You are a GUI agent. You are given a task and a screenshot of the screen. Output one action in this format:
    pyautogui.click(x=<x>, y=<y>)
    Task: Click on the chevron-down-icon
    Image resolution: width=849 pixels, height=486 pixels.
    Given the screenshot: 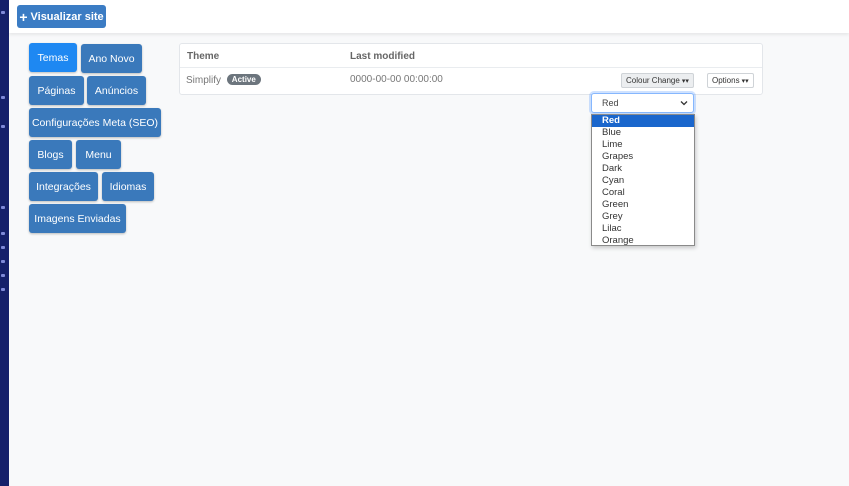 What is the action you would take?
    pyautogui.click(x=684, y=103)
    